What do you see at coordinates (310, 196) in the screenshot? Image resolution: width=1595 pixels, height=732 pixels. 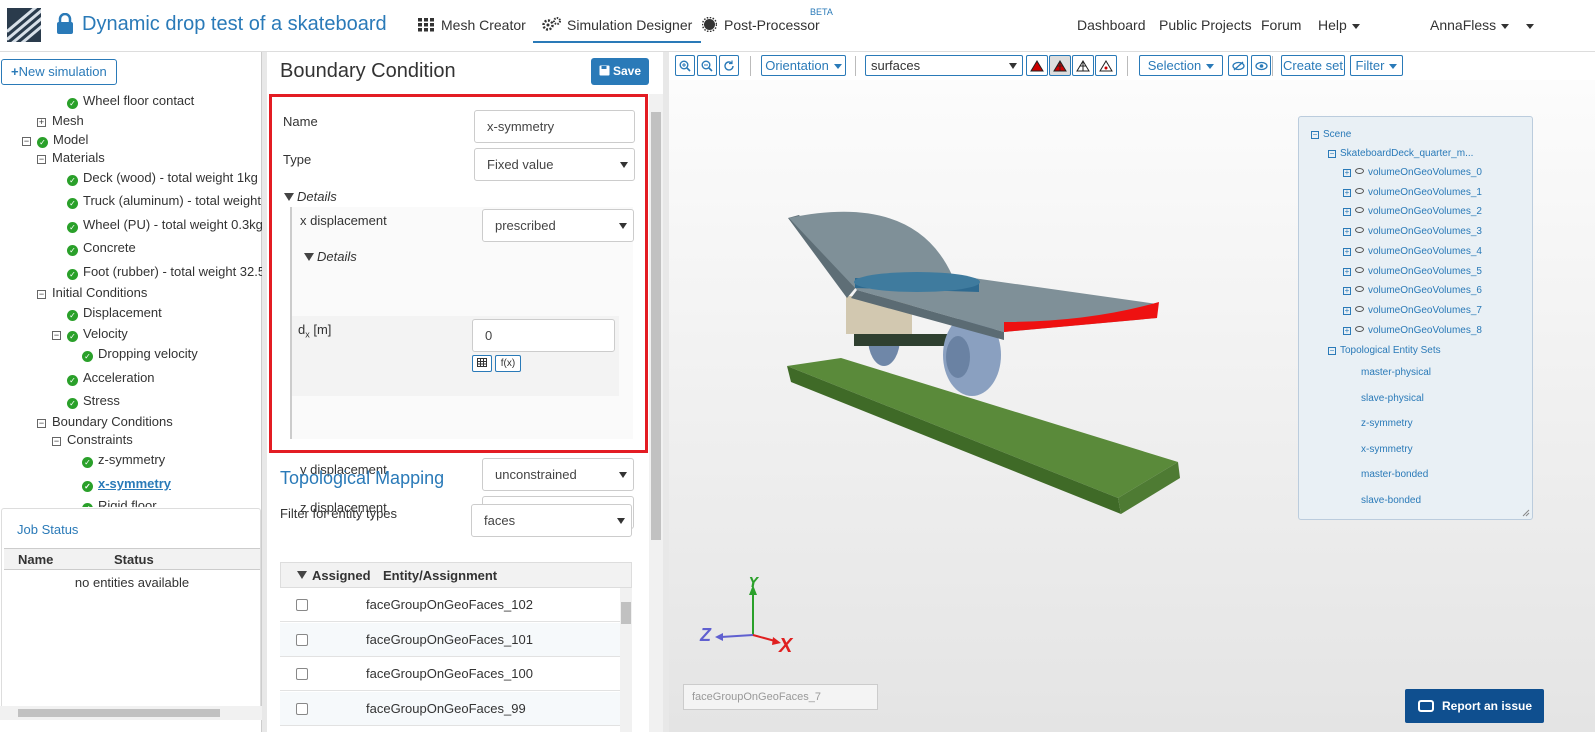 I see `details-toggle: Details` at bounding box center [310, 196].